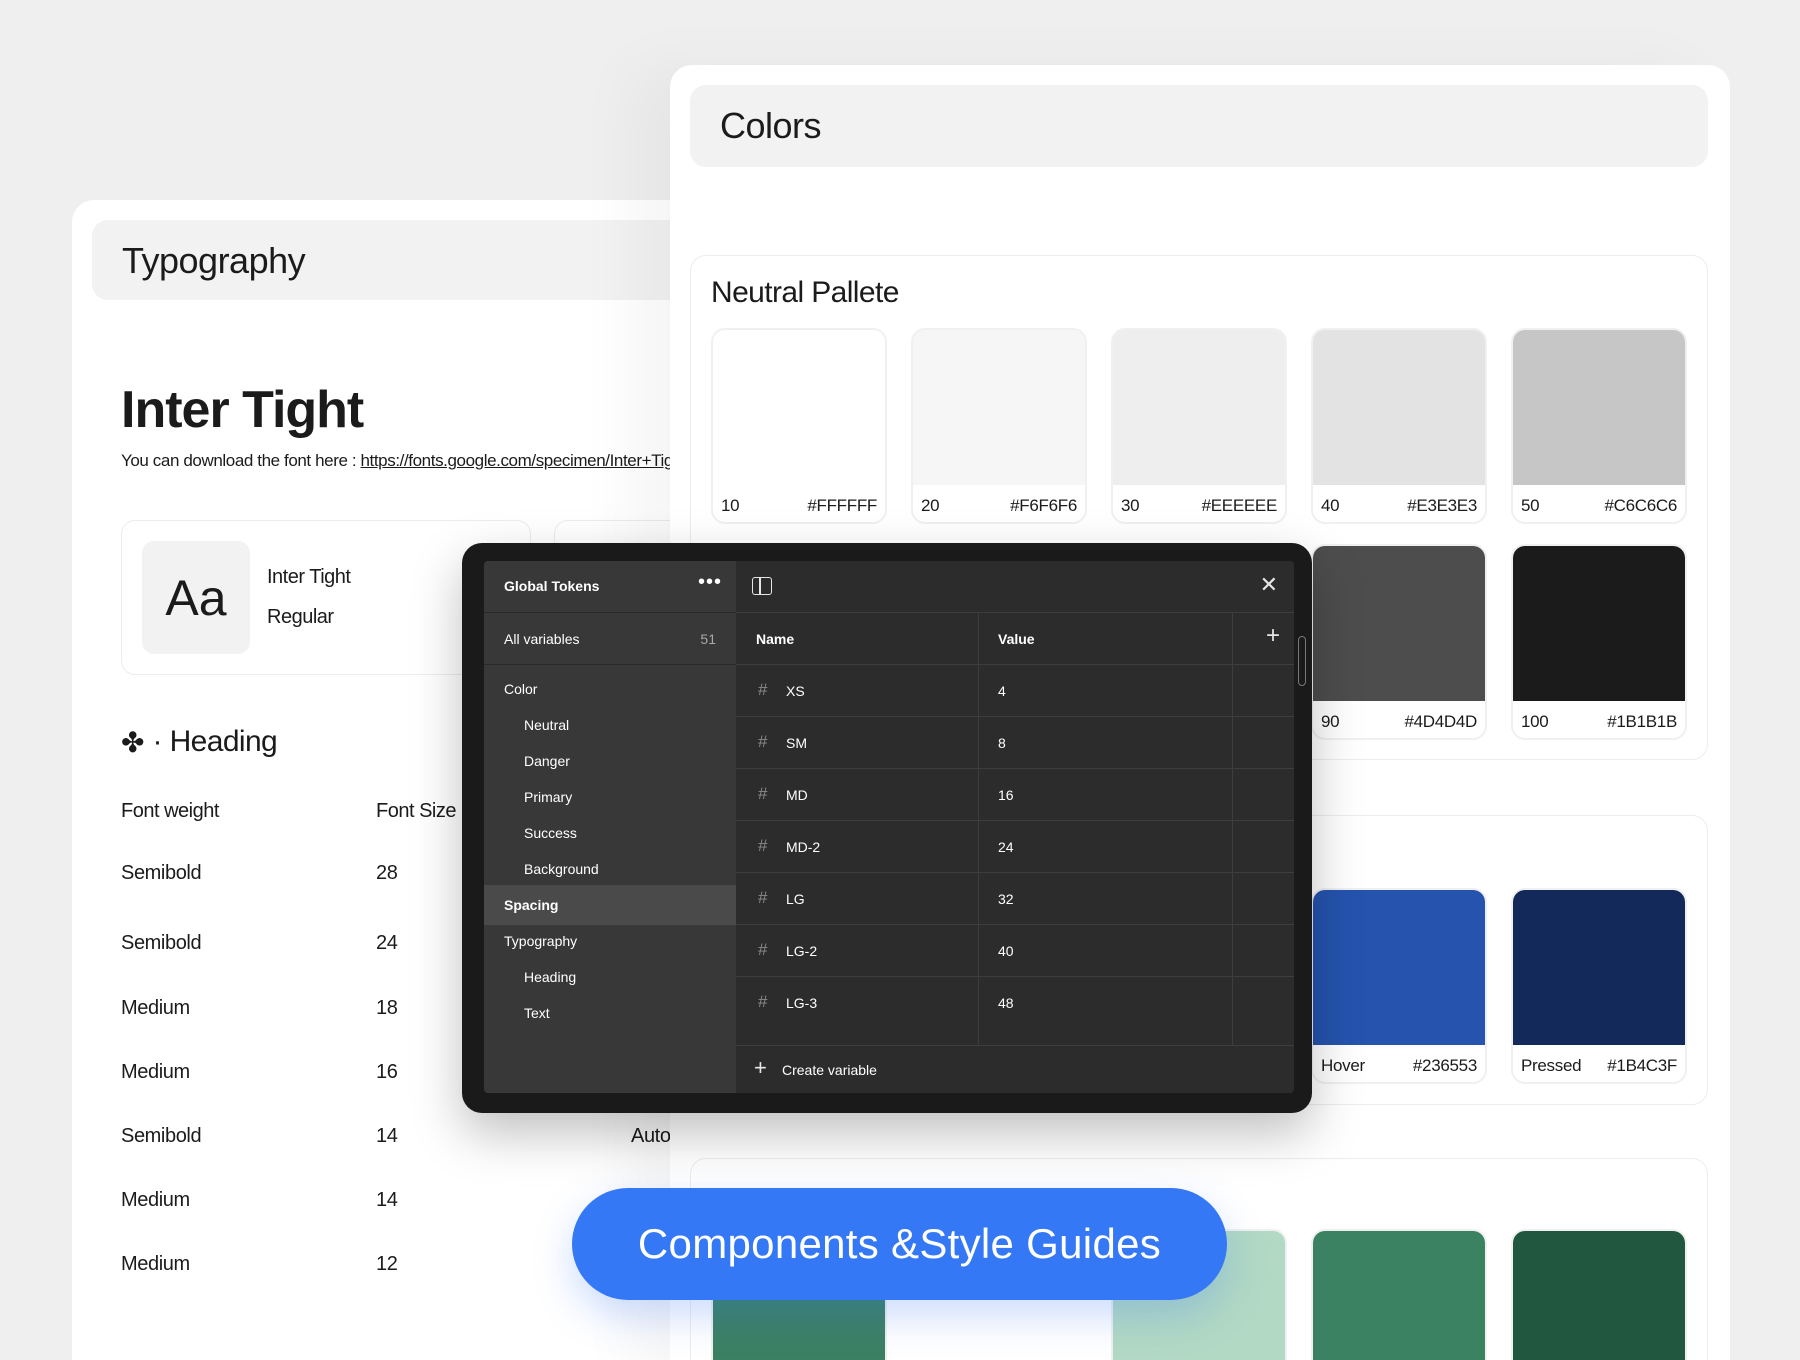 The image size is (1800, 1360). I want to click on group-label: Color, so click(521, 689).